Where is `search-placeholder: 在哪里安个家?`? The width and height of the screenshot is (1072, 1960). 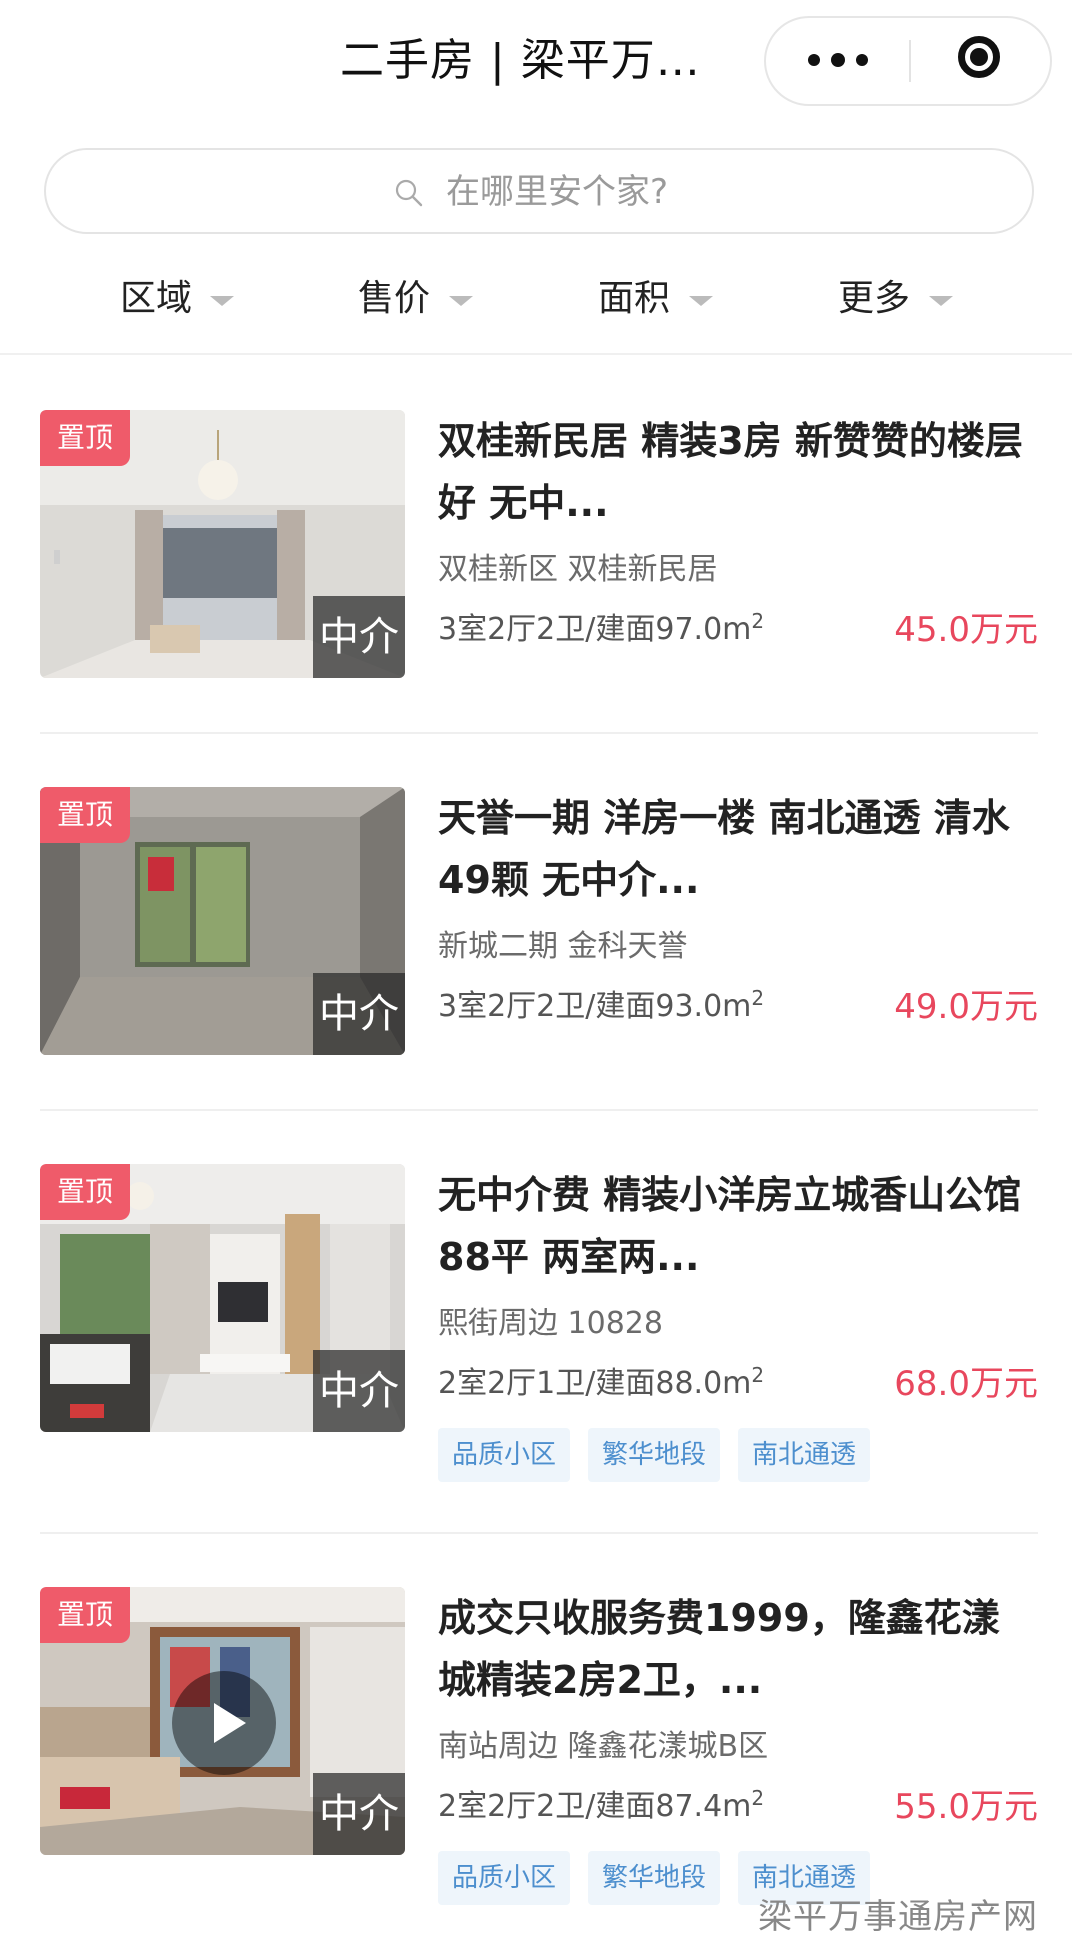
search-placeholder: 在哪里安个家? is located at coordinates (557, 192).